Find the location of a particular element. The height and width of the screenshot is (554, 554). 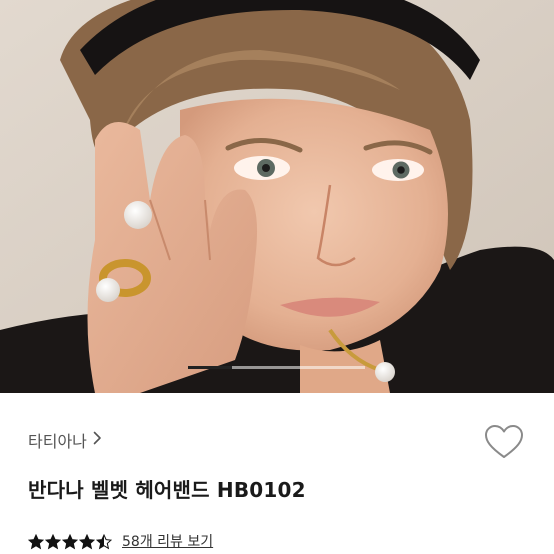

review-link: 58개 리뷰 보기 is located at coordinates (167, 542).